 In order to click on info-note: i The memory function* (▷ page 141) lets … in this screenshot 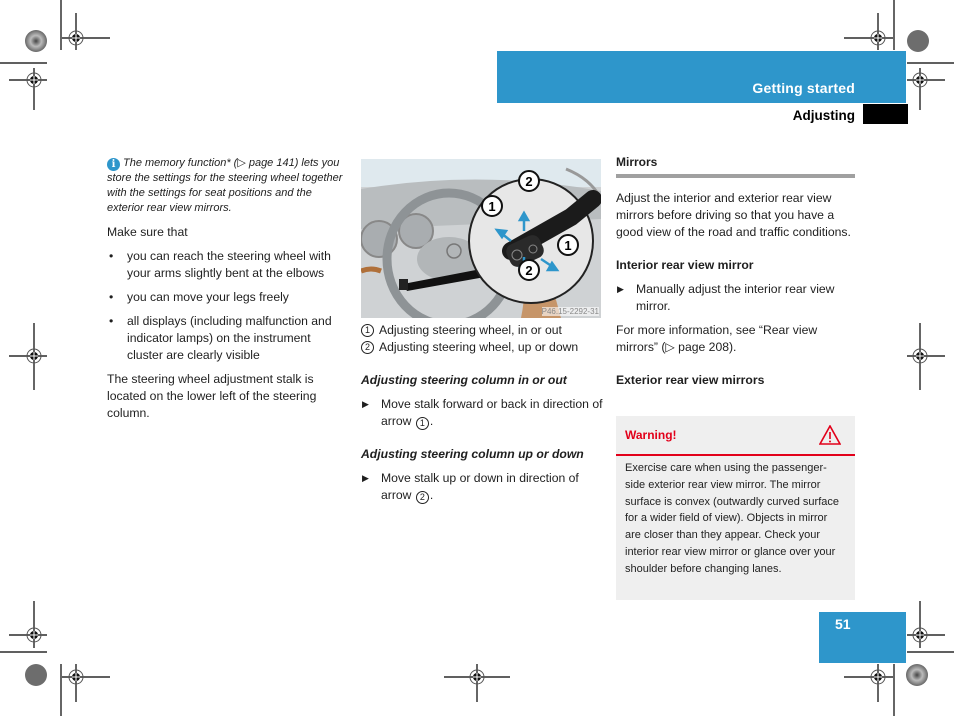, I will do `click(227, 186)`.